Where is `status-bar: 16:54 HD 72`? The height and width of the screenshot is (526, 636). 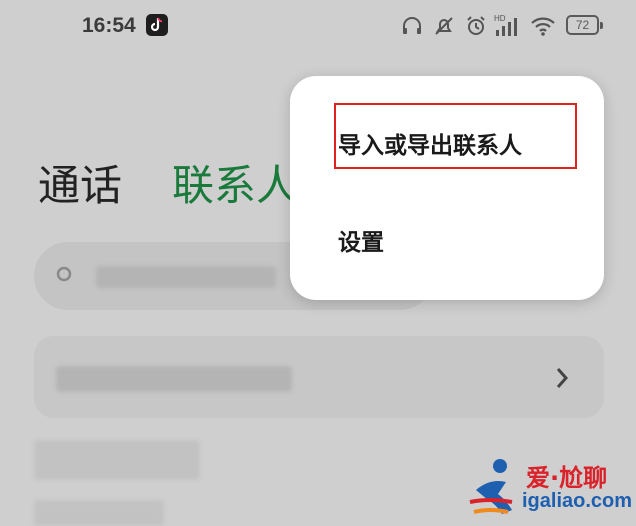 status-bar: 16:54 HD 72 is located at coordinates (318, 27).